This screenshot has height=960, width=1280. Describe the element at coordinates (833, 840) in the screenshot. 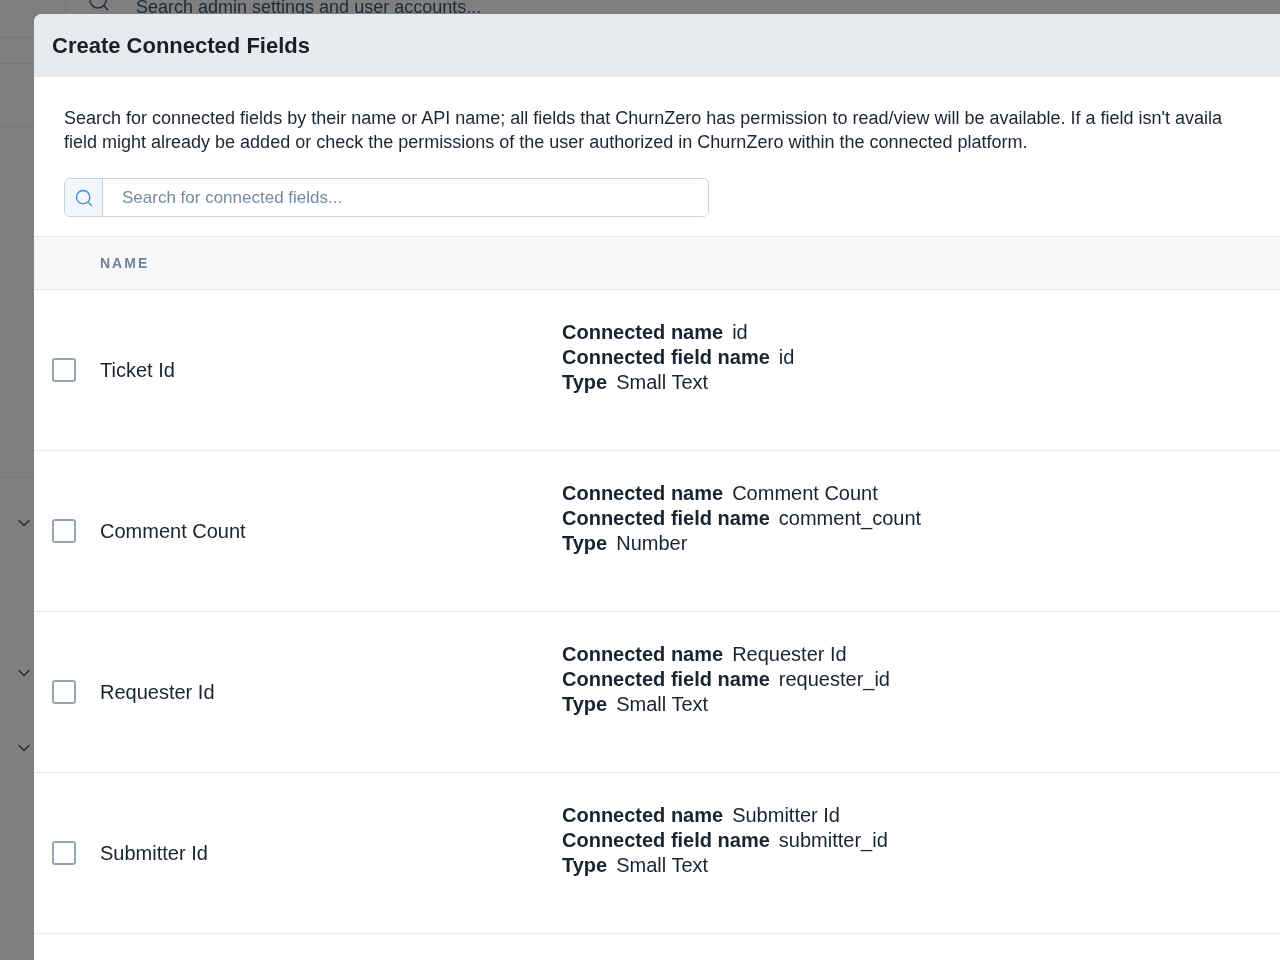

I see `detail-value: submitter_id` at that location.